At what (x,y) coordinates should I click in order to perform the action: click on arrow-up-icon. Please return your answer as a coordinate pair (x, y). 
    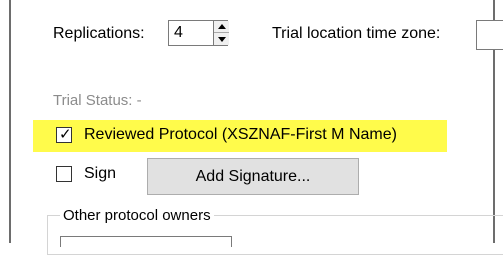
    Looking at the image, I should click on (221, 26).